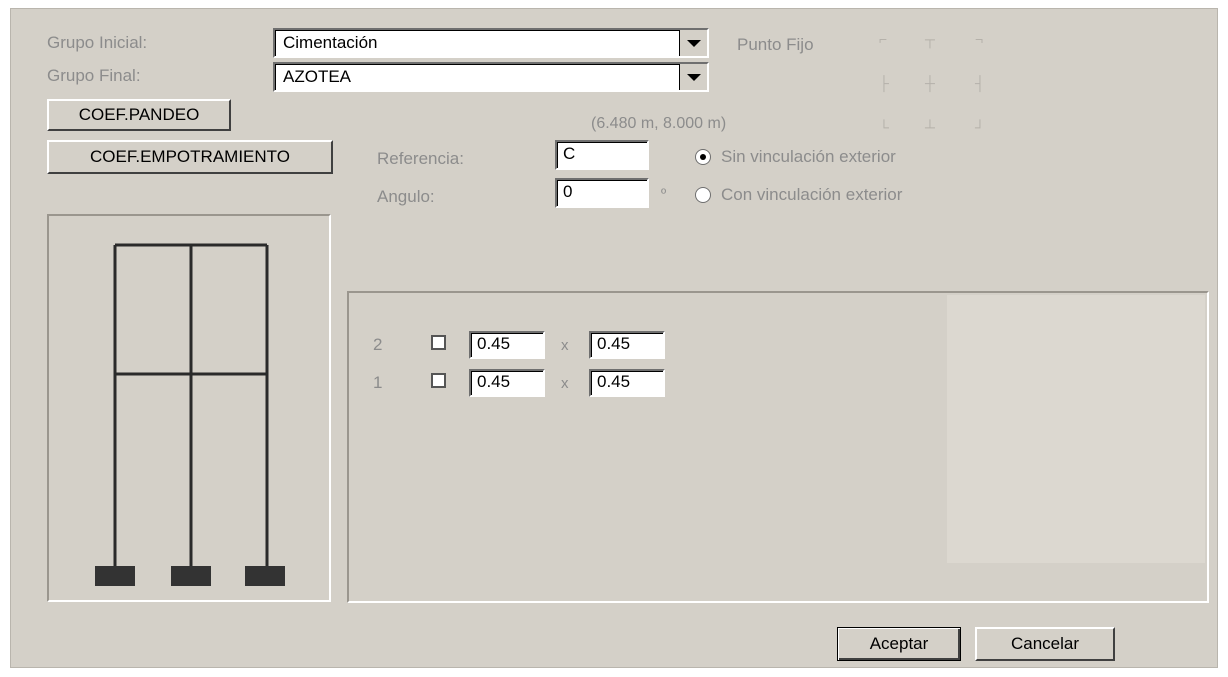 This screenshot has height=677, width=1228. What do you see at coordinates (602, 193) in the screenshot?
I see `angulo-input: 0` at bounding box center [602, 193].